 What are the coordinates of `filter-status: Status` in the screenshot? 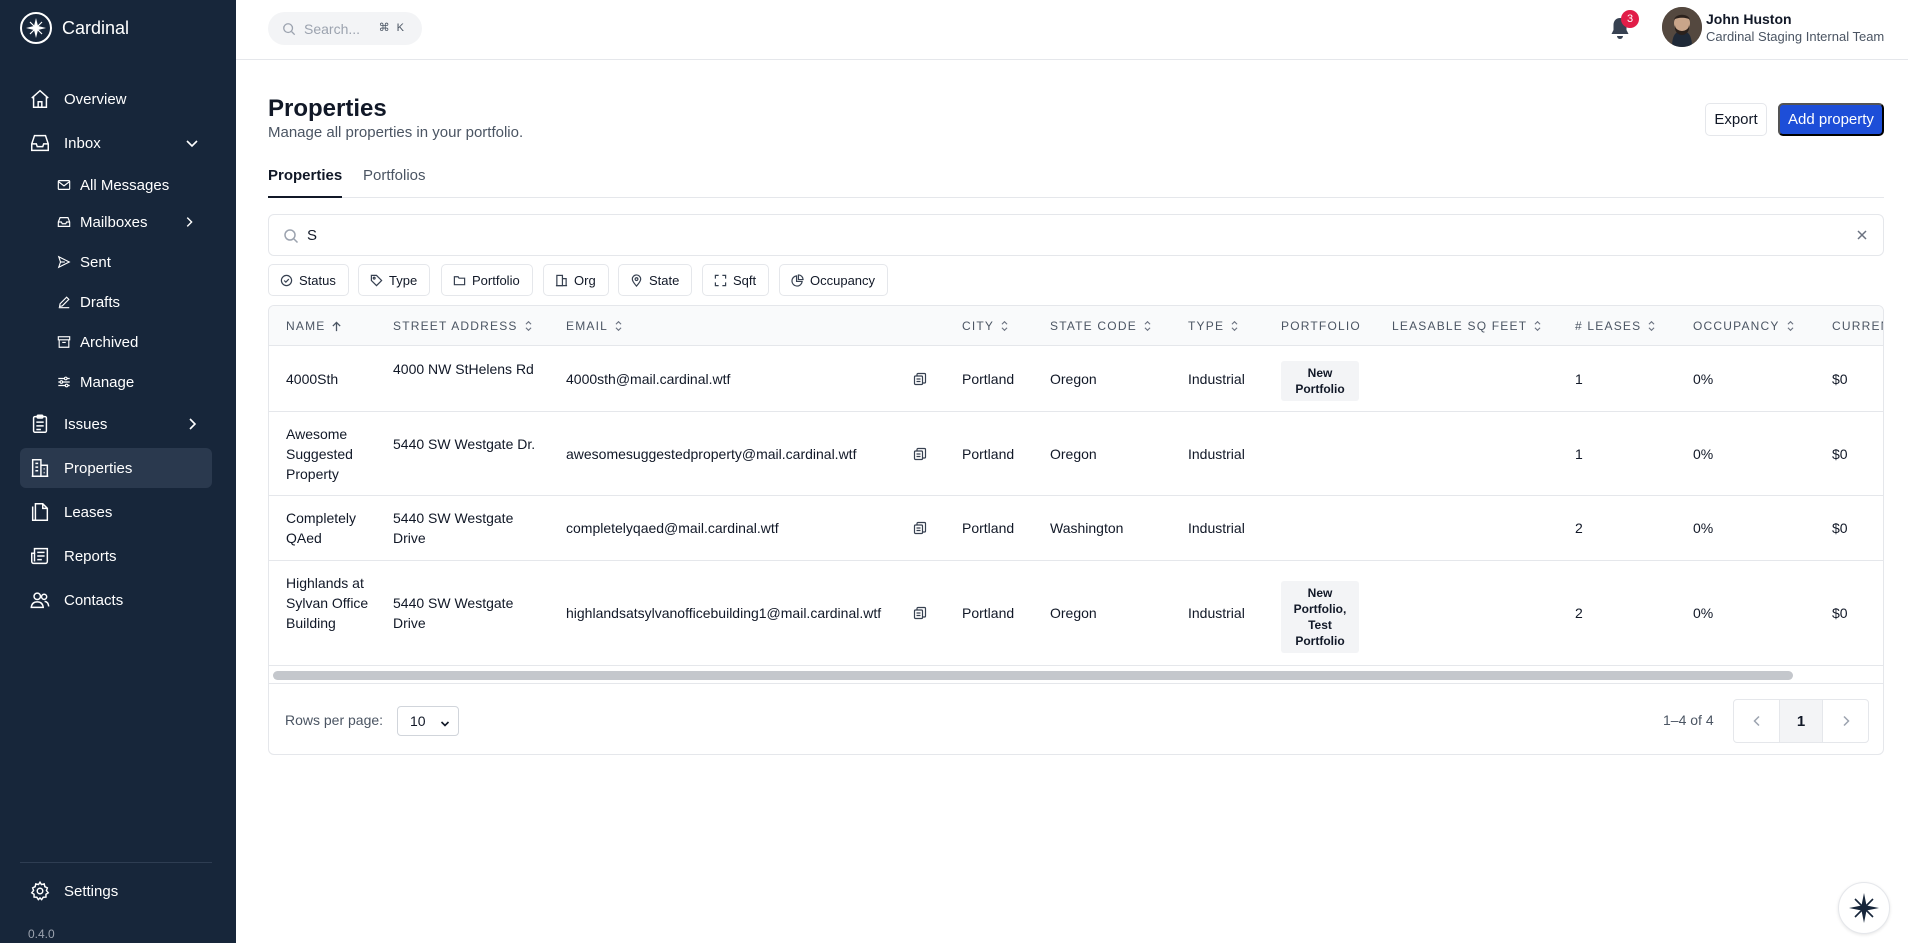 It's located at (308, 280).